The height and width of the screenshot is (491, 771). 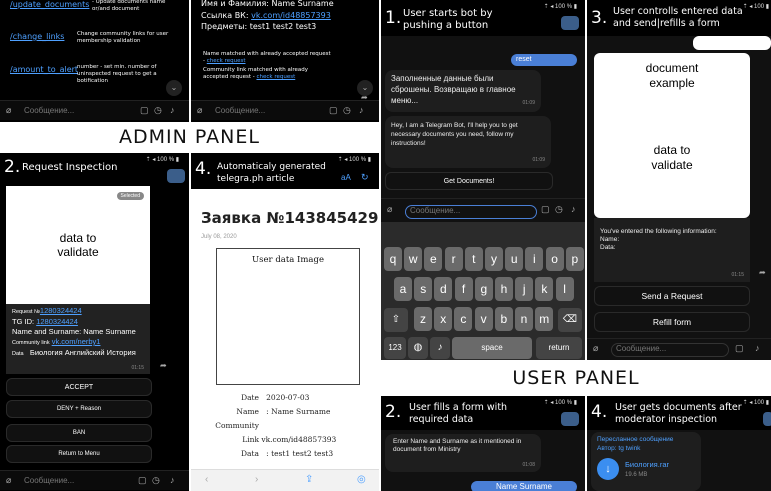 I want to click on key-u: u, so click(x=514, y=259).